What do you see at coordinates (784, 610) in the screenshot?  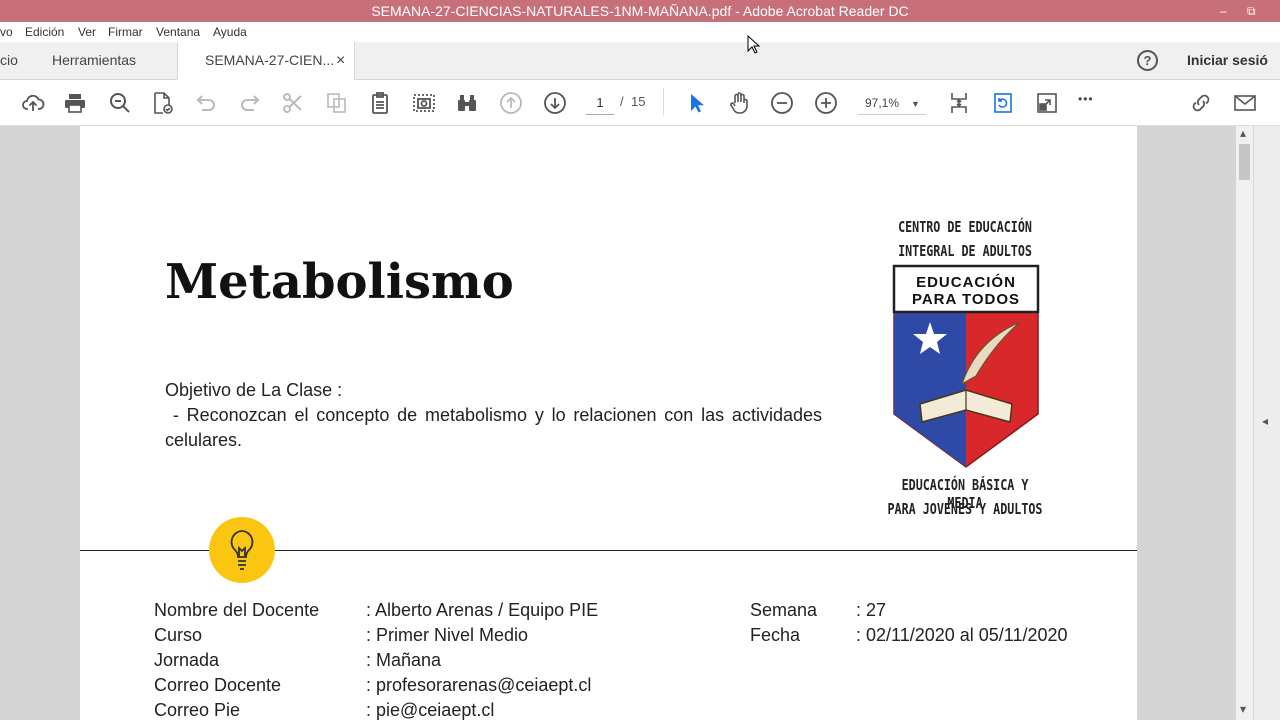 I see `info-label-semana: Semana` at bounding box center [784, 610].